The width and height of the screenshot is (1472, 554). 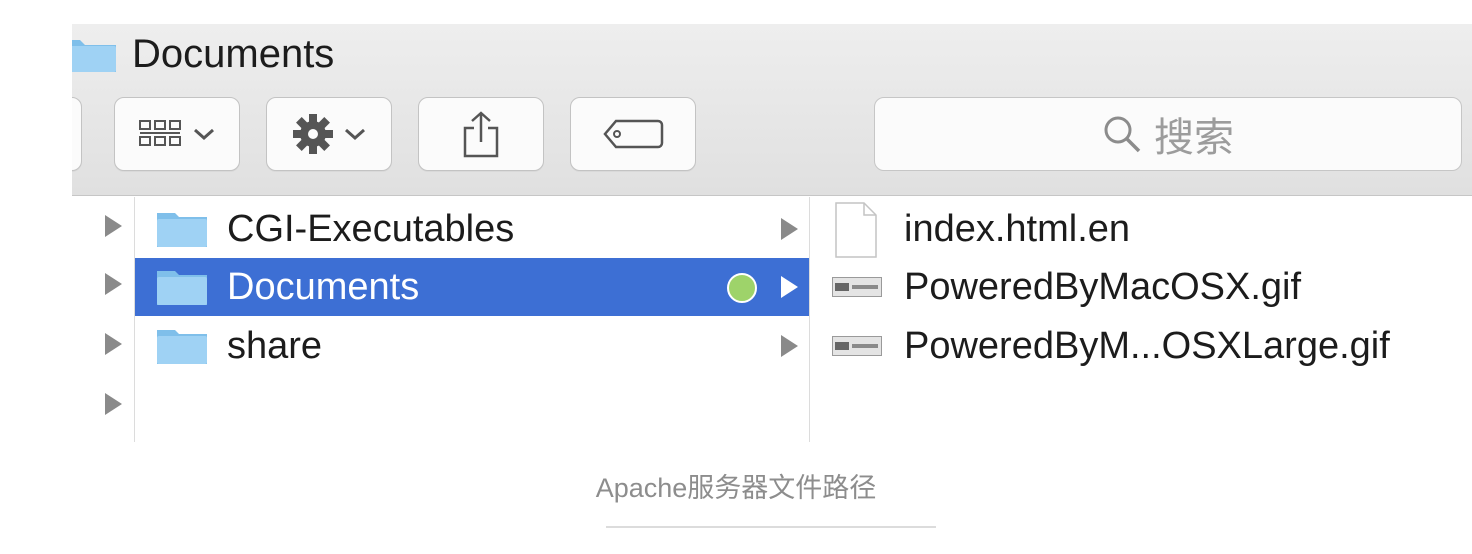 I want to click on tags-button, so click(x=633, y=134).